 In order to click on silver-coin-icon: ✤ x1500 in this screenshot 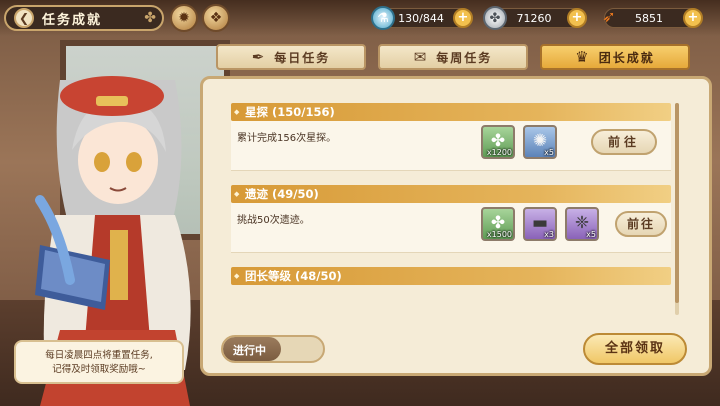, I will do `click(498, 224)`.